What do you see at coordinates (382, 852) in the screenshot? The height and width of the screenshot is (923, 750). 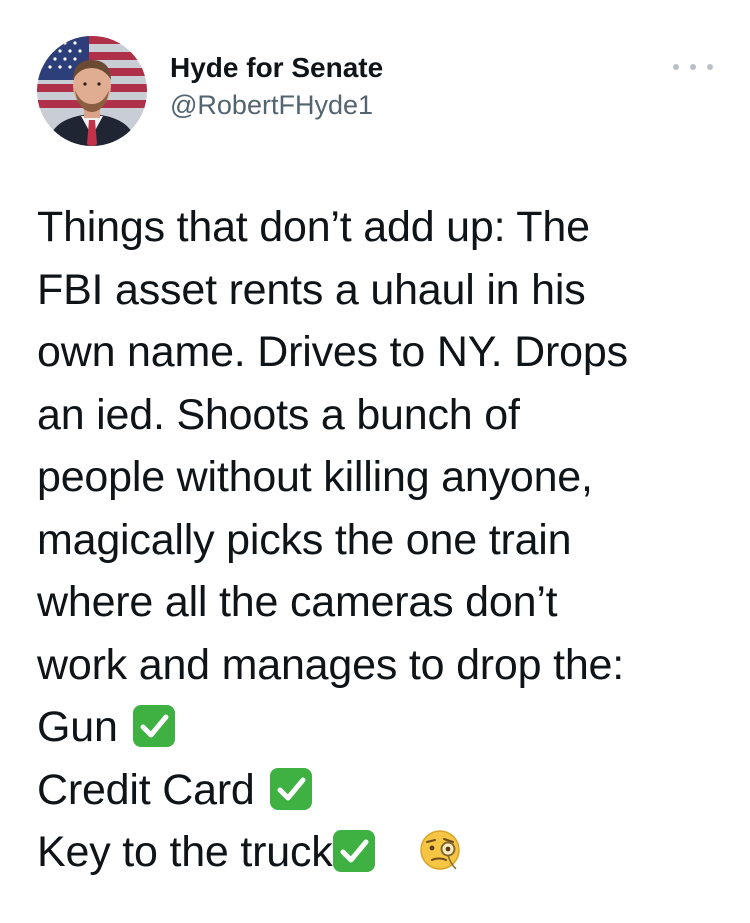 I see `checklist-item: Key to the truck` at bounding box center [382, 852].